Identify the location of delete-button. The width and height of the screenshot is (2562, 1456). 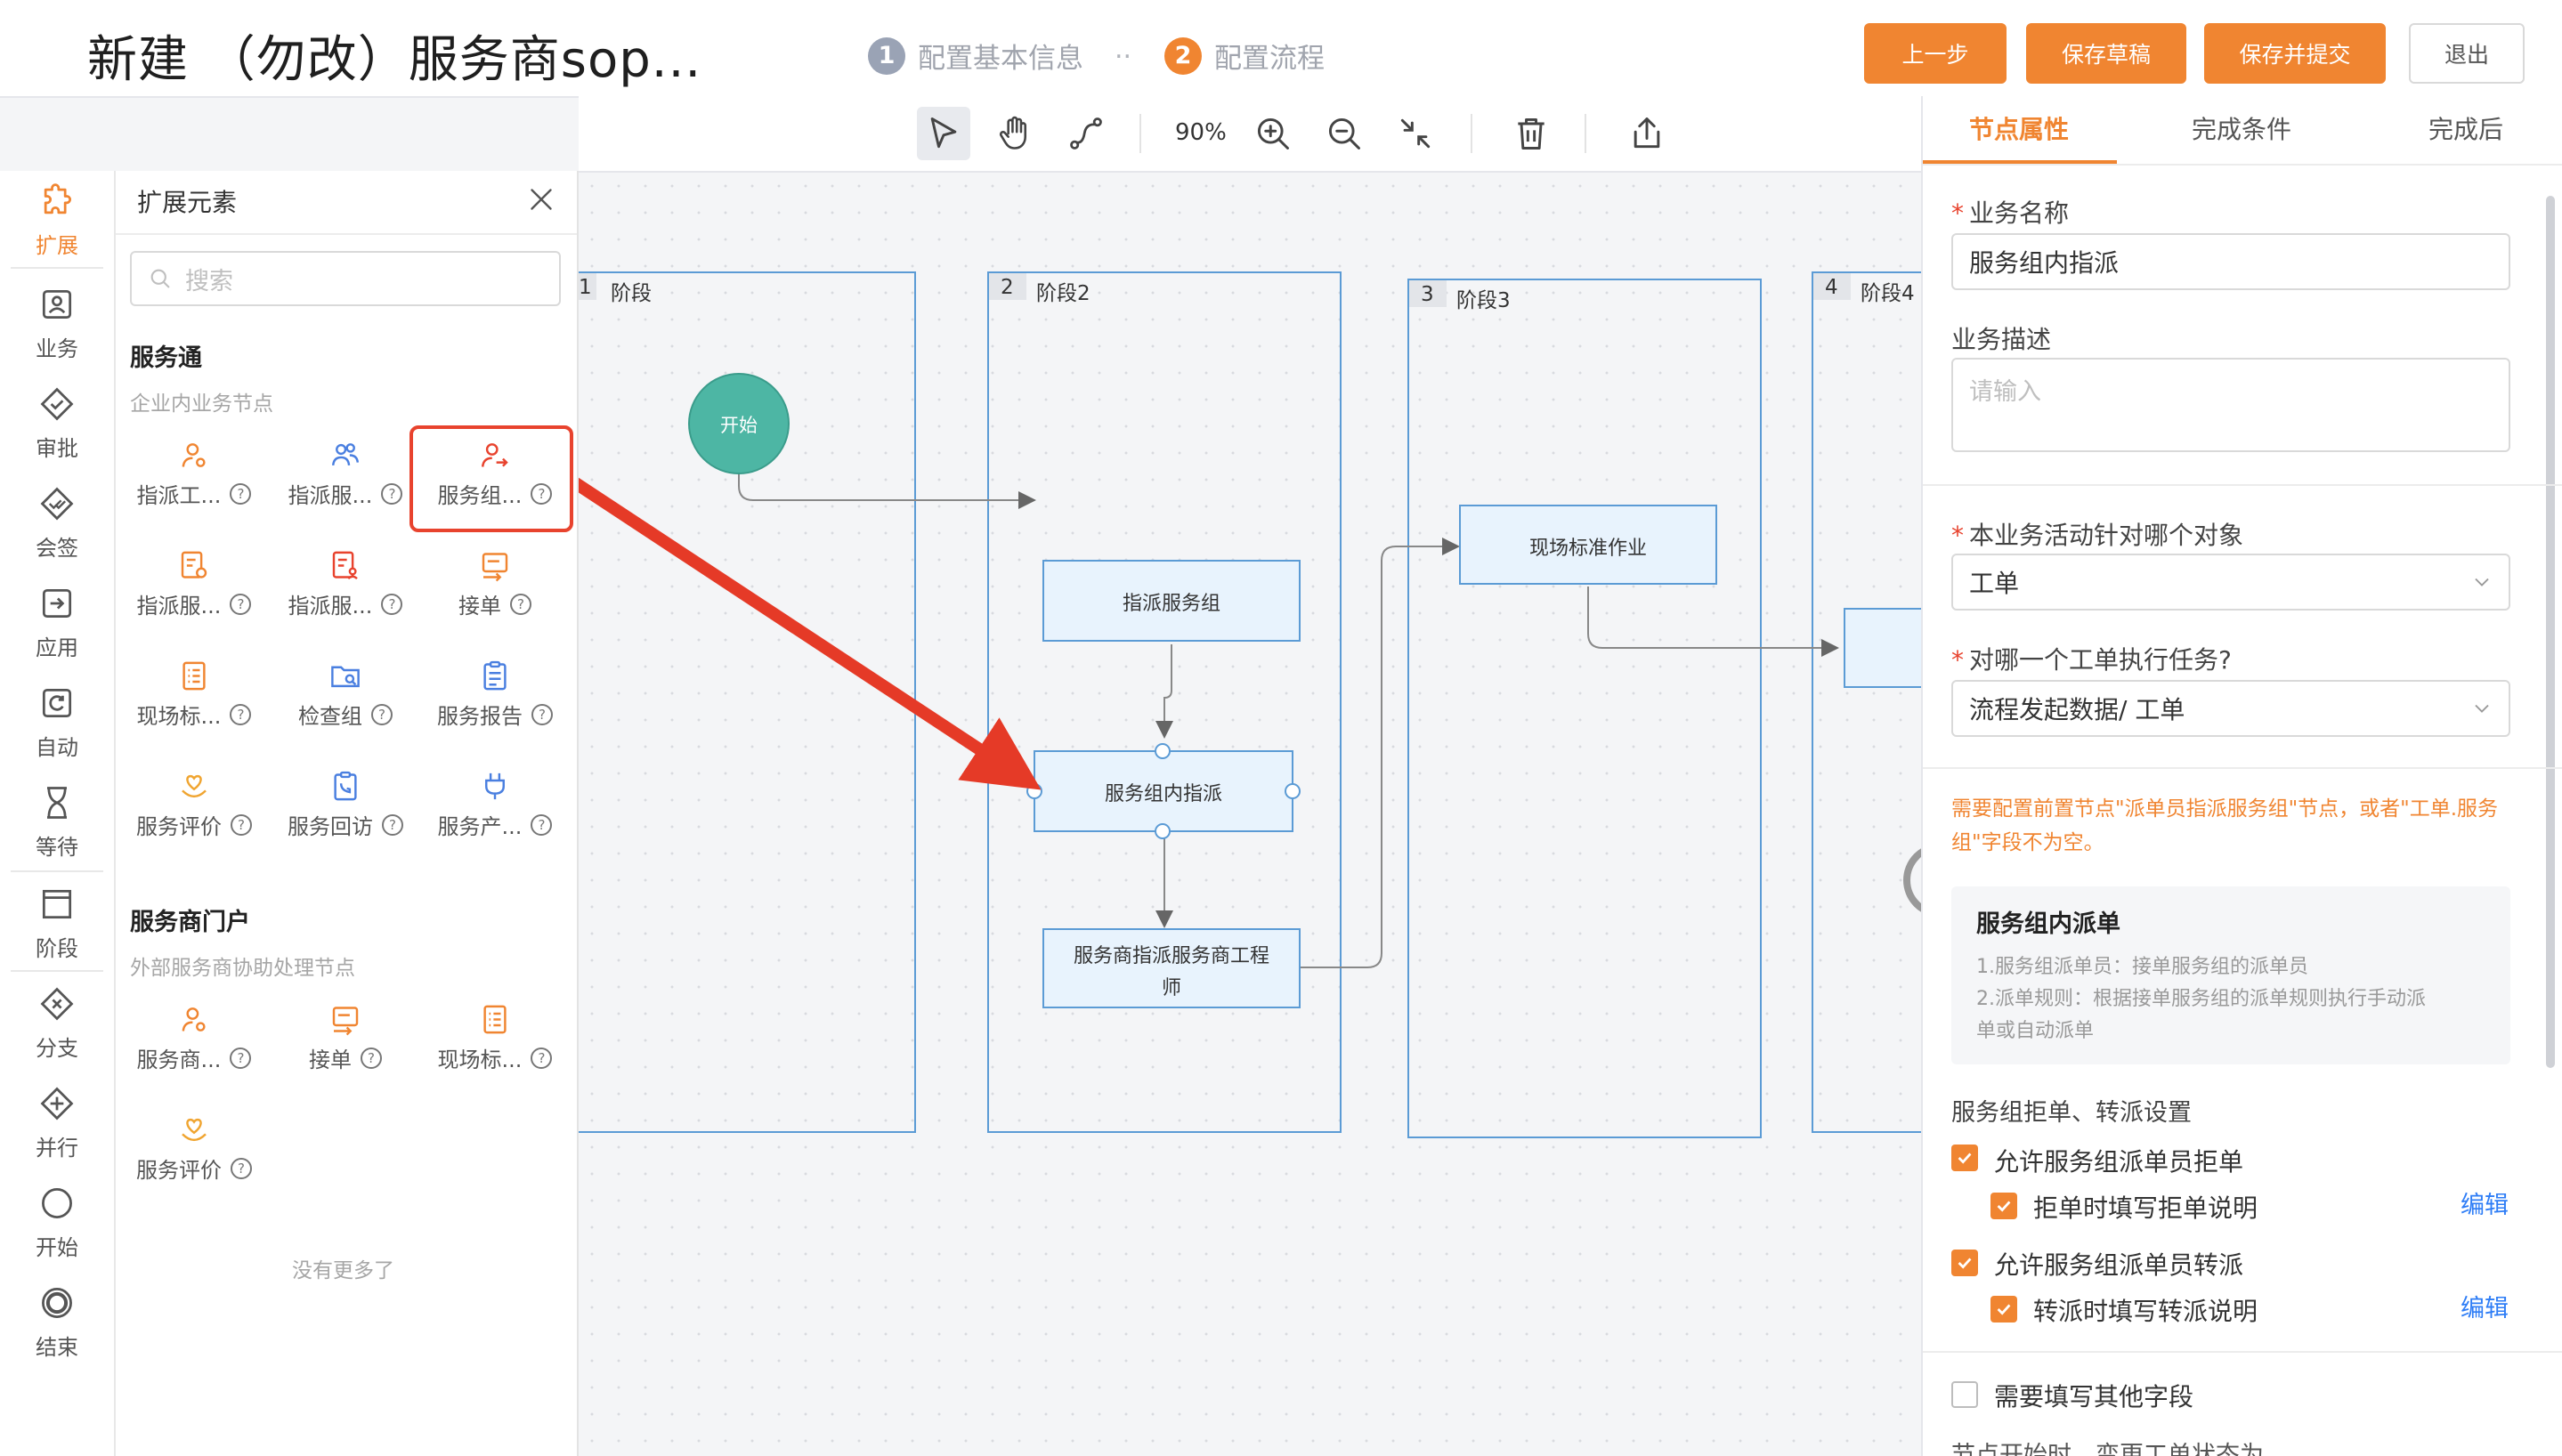
(1531, 133).